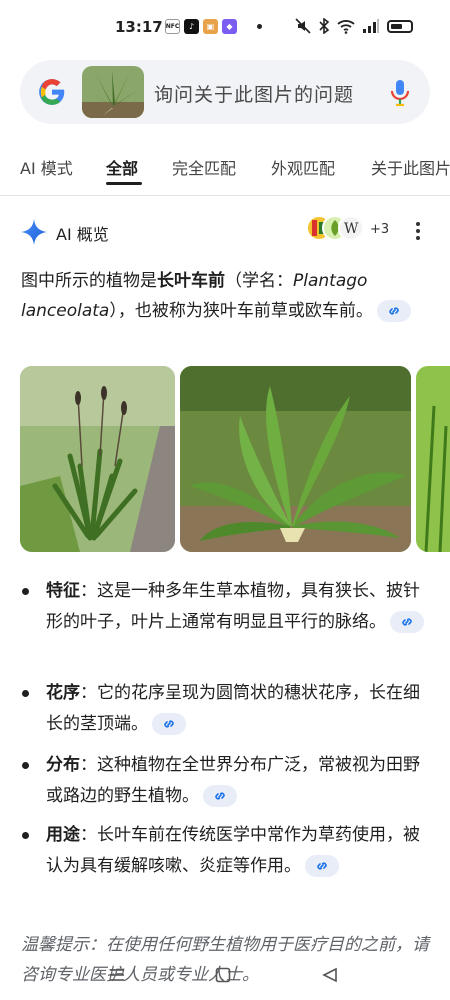 The width and height of the screenshot is (450, 1000). I want to click on status-bar: 13:17 NFC ♪ ▣ ◆, so click(225, 28).